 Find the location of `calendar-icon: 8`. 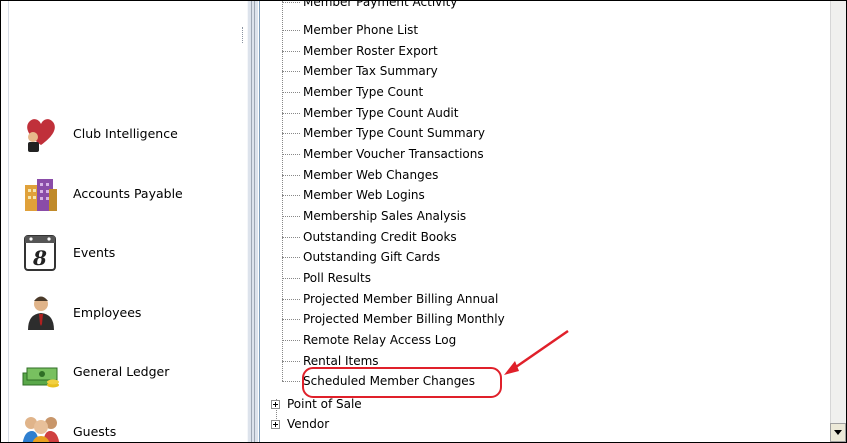

calendar-icon: 8 is located at coordinates (41, 252).